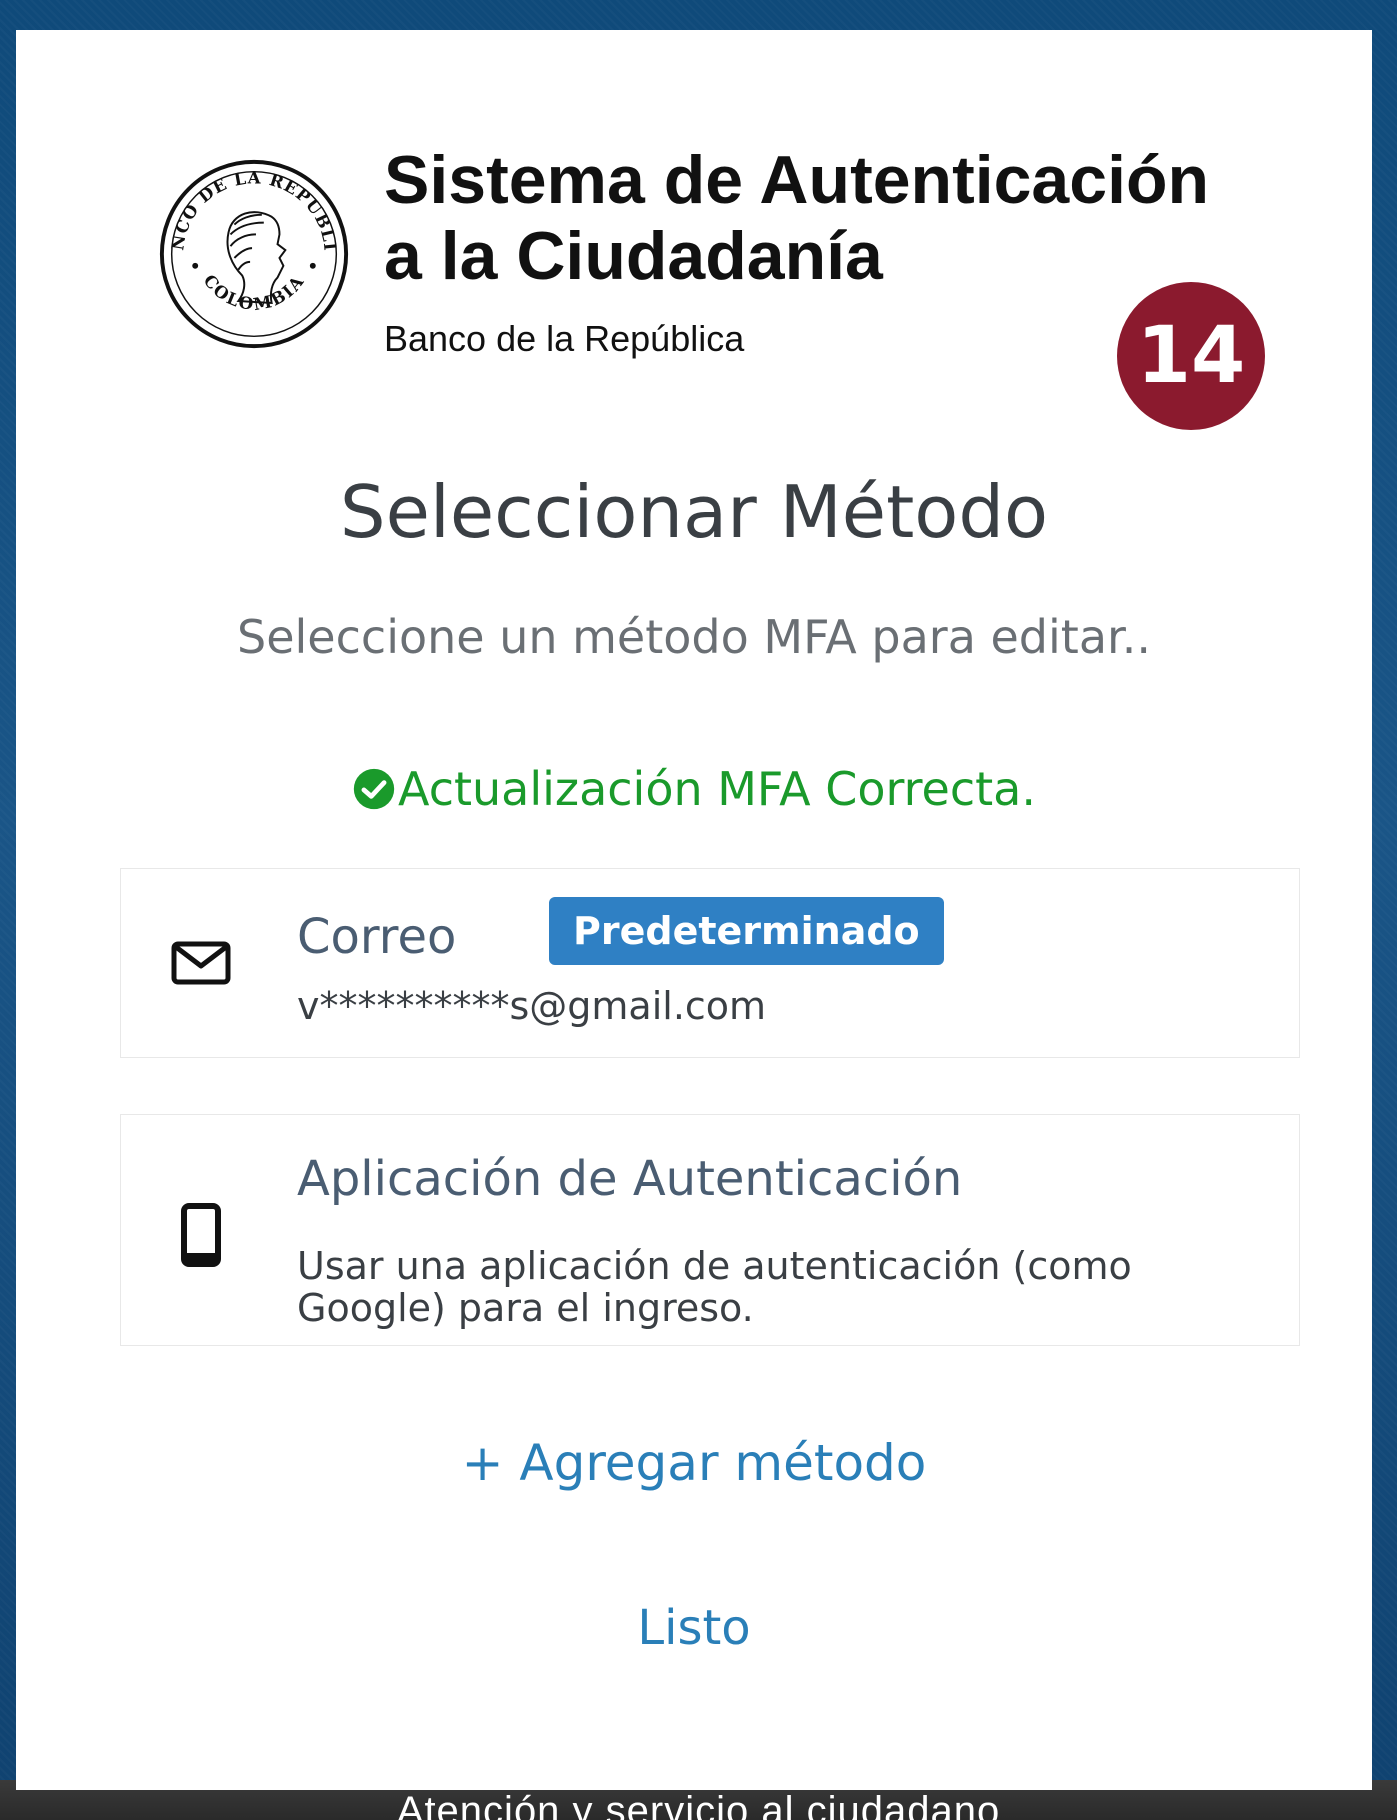 Image resolution: width=1397 pixels, height=1820 pixels. Describe the element at coordinates (694, 512) in the screenshot. I see `page-title: Seleccionar Método` at that location.